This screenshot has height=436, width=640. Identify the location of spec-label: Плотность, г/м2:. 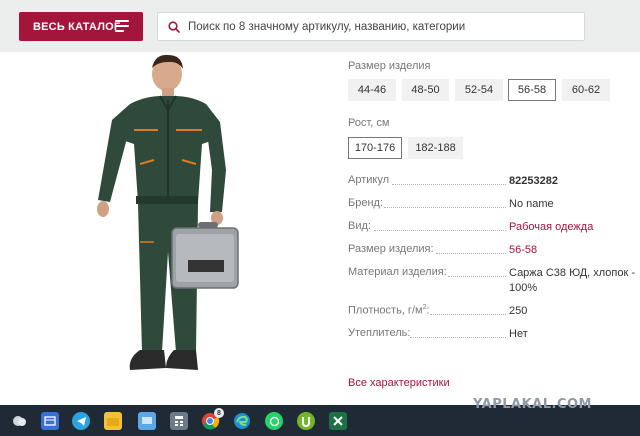
(389, 310).